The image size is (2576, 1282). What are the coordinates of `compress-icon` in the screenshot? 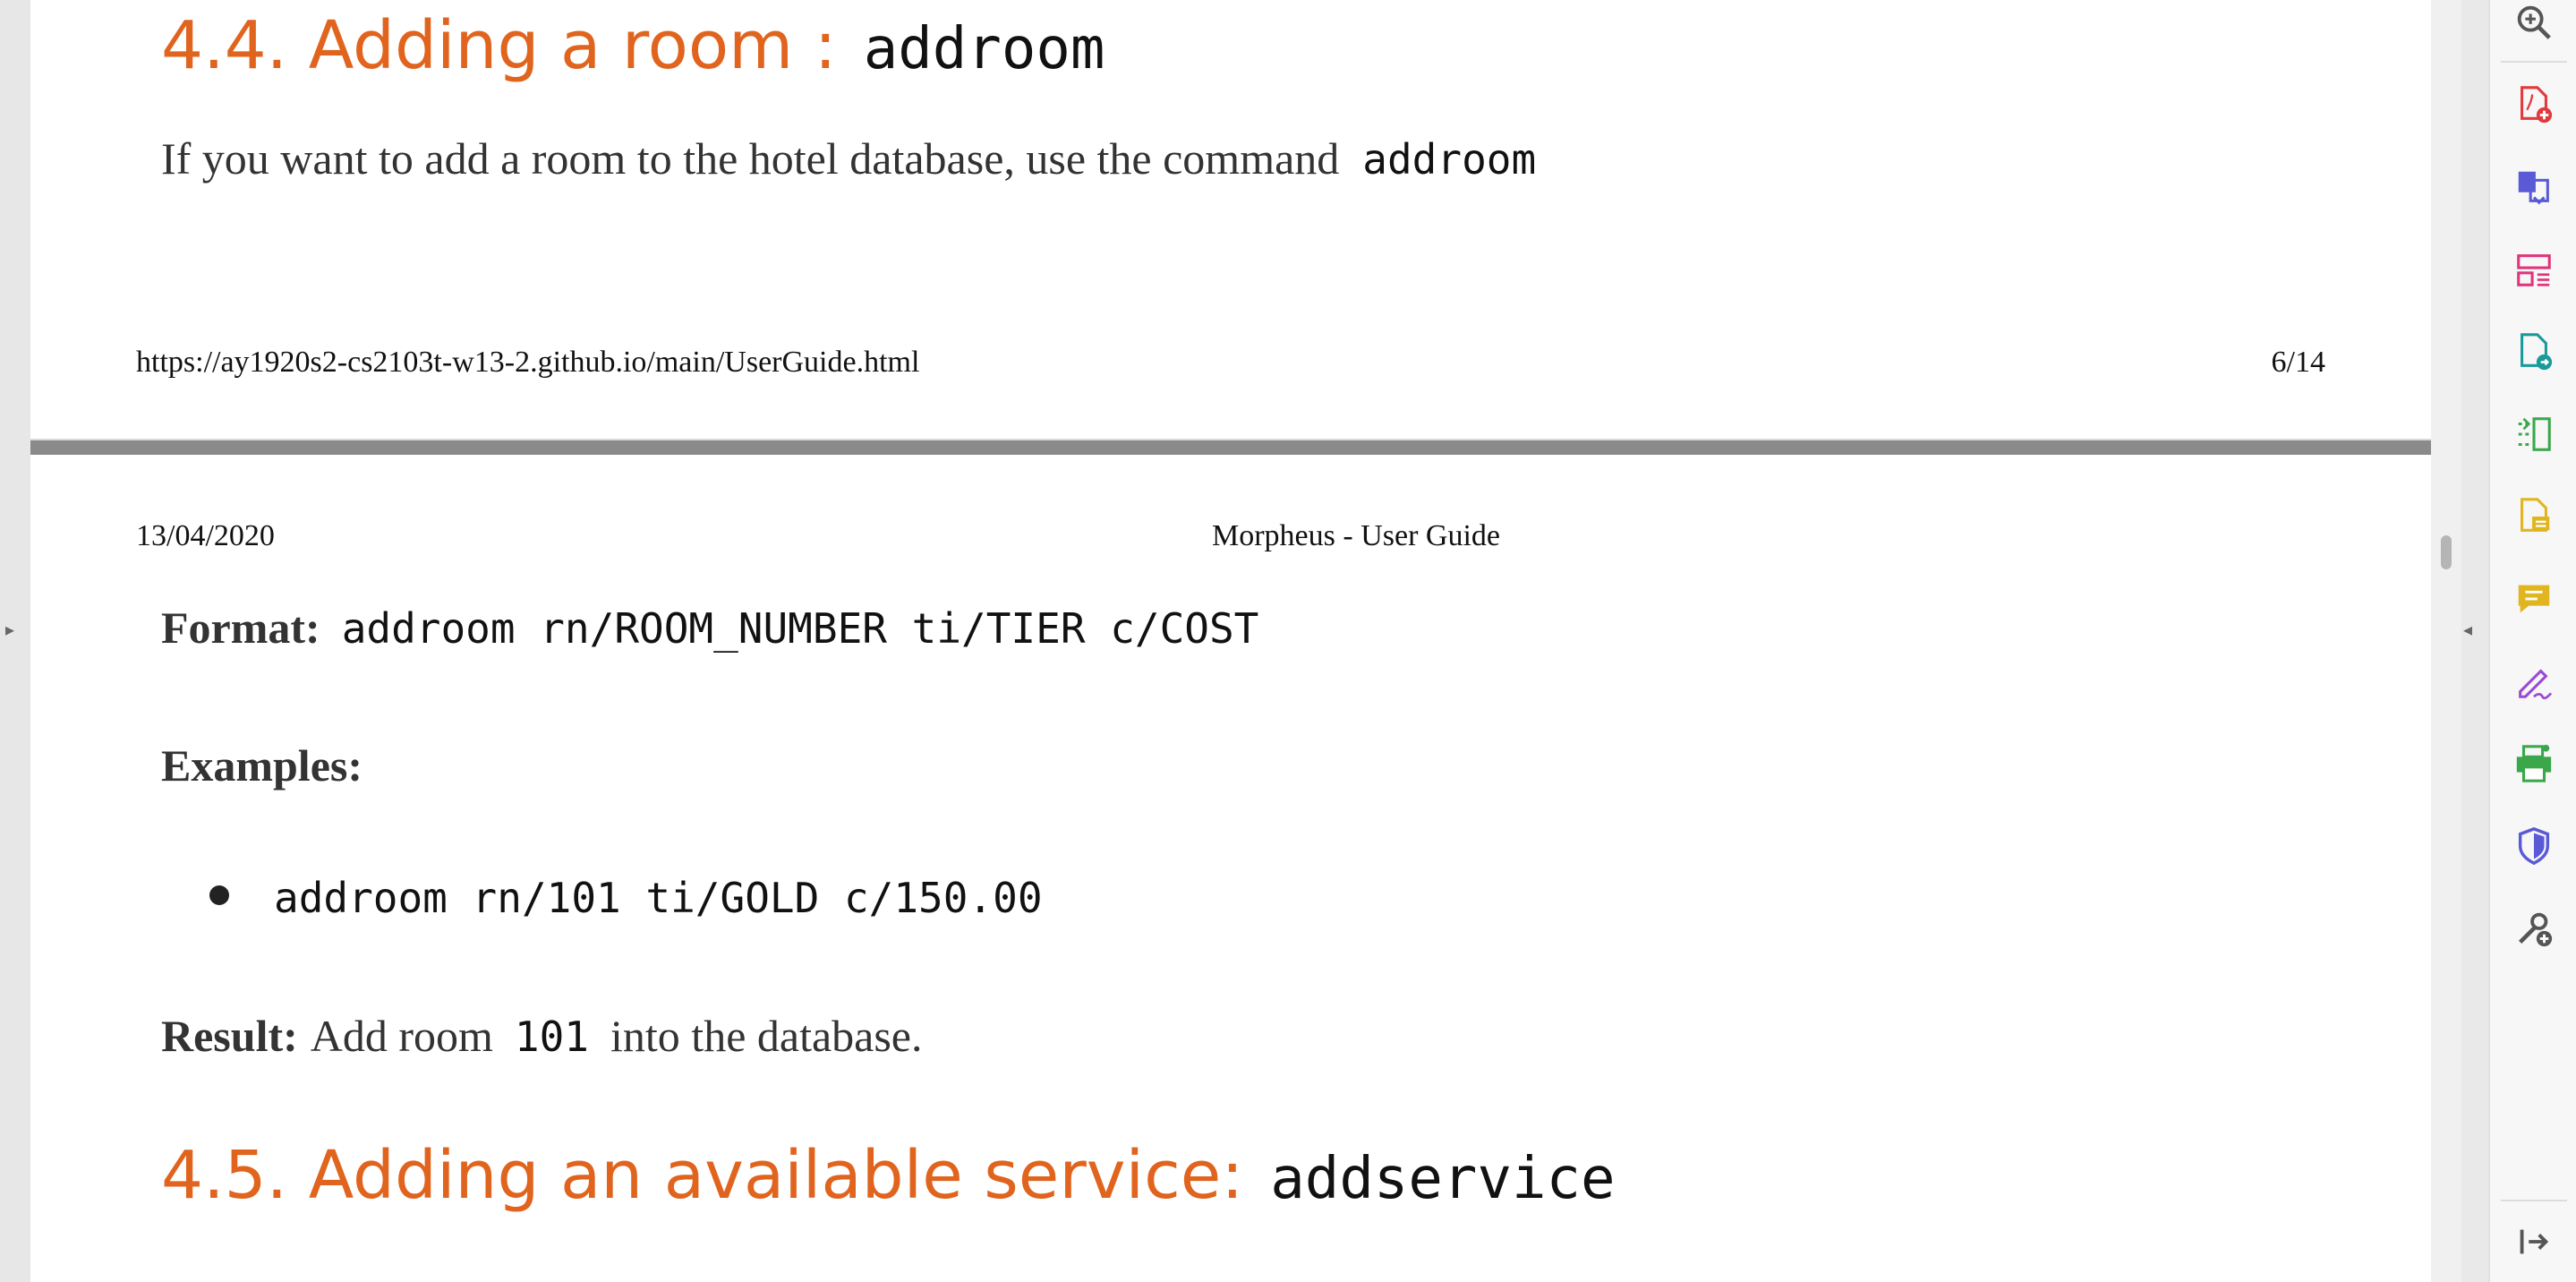 It's located at (2534, 434).